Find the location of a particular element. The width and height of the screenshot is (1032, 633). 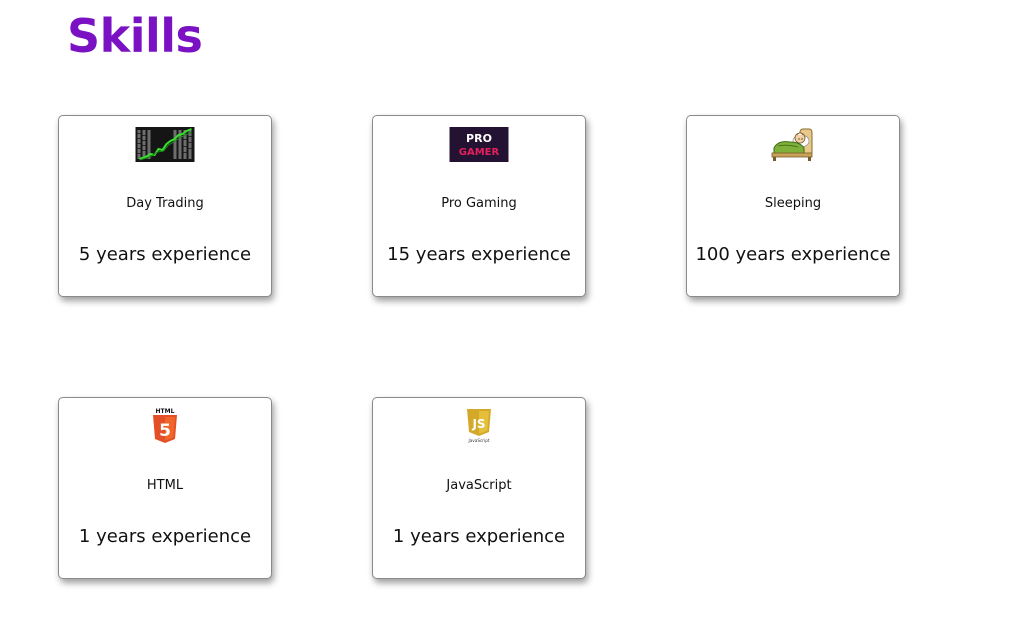

skill-card-pro-gaming: PRO GAMER Pro Gaming 15 years experience is located at coordinates (479, 206).